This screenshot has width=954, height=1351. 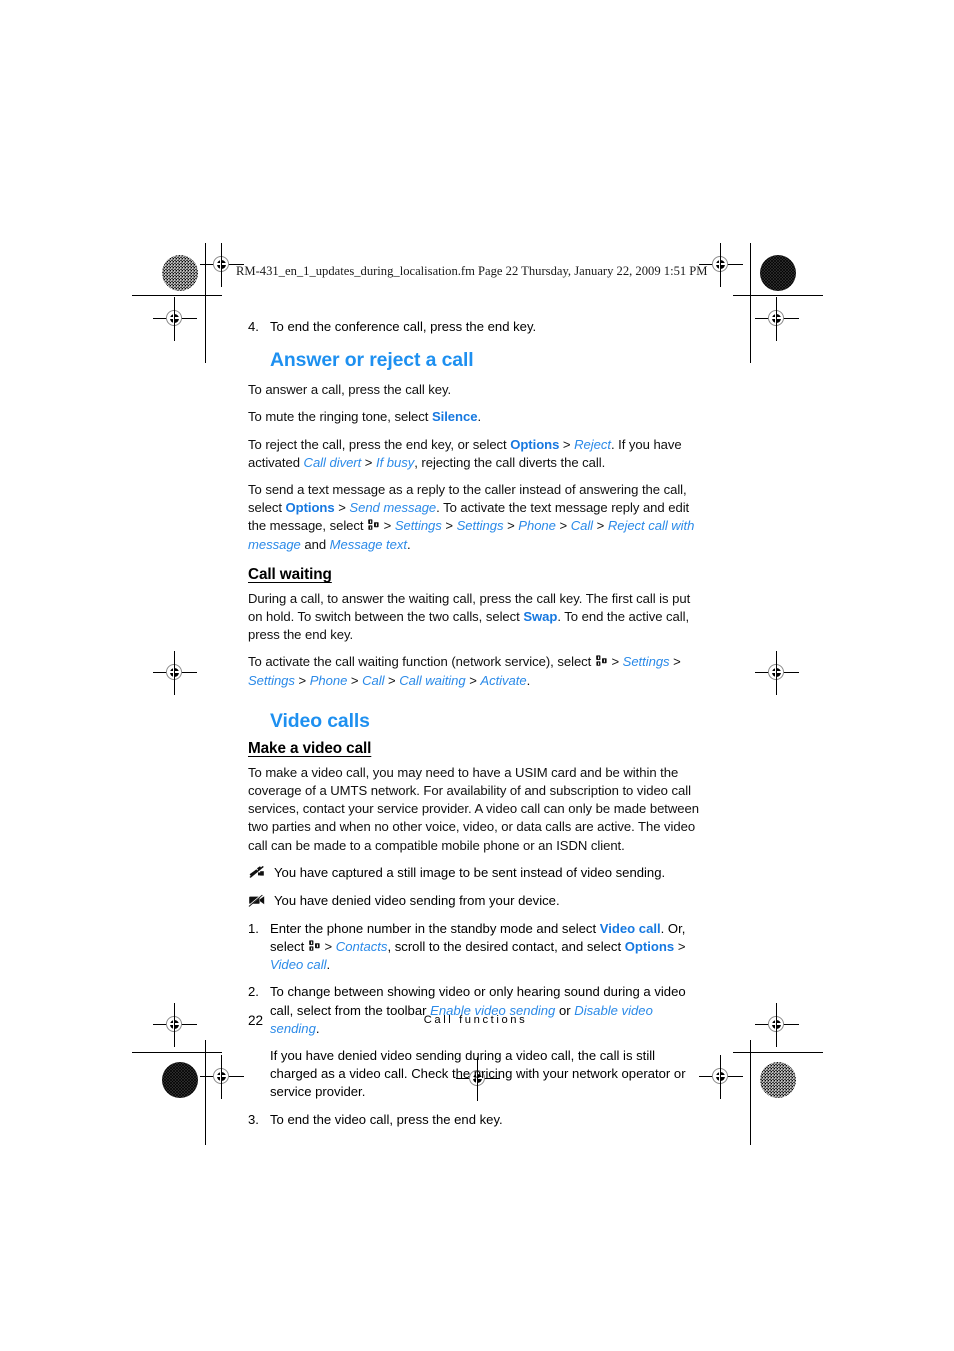 What do you see at coordinates (361, 947) in the screenshot?
I see `menu-path-contacts: Contacts` at bounding box center [361, 947].